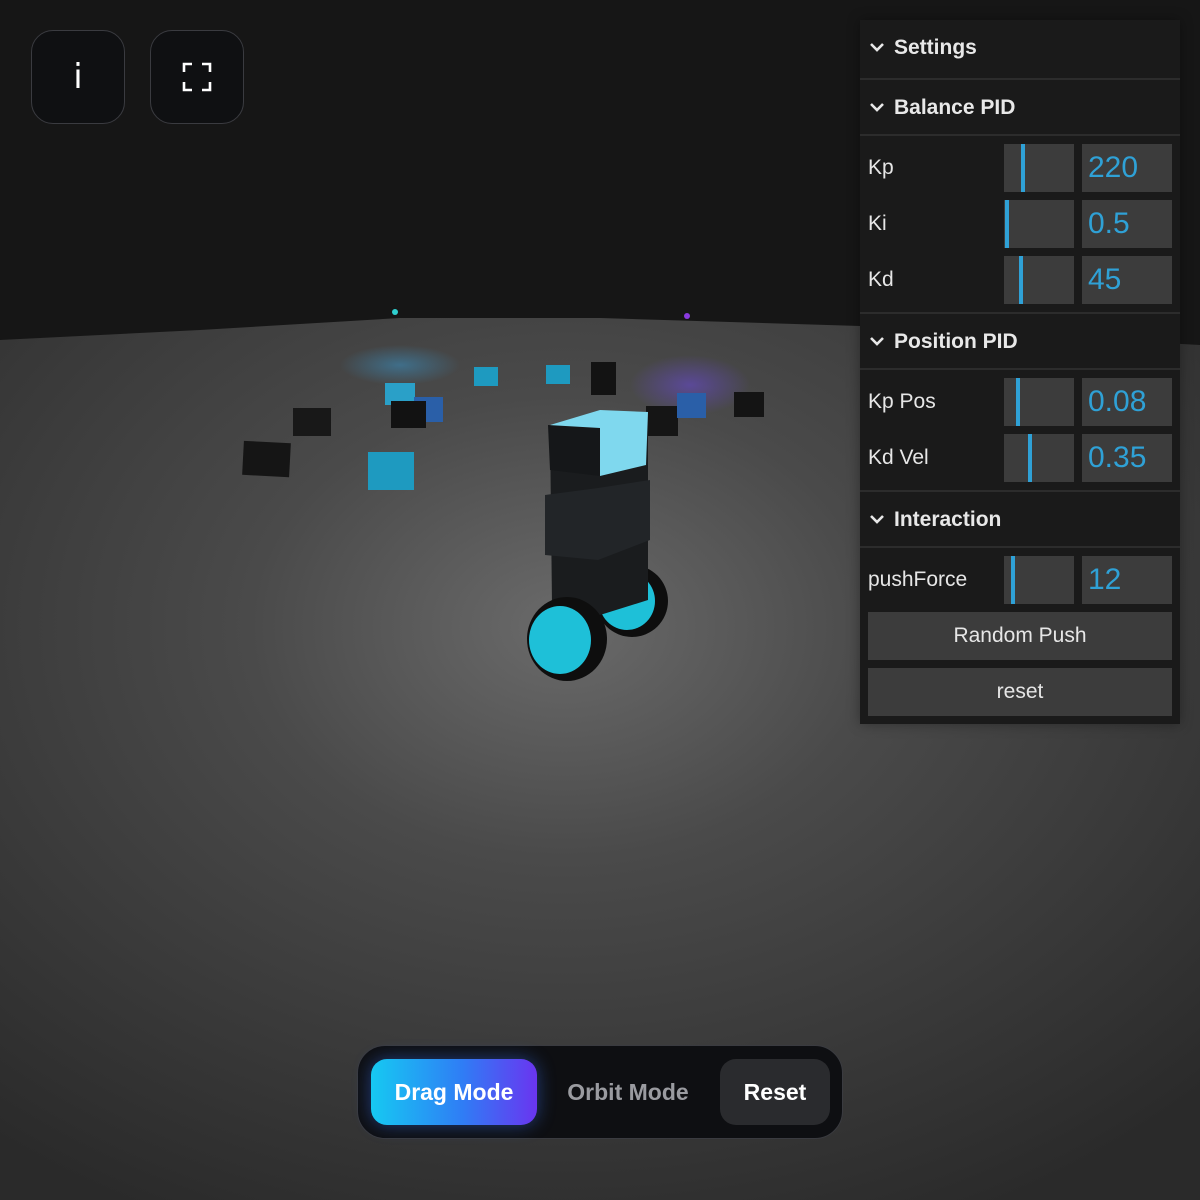 The image size is (1200, 1200). What do you see at coordinates (1039, 458) in the screenshot?
I see `kd-vel-slider` at bounding box center [1039, 458].